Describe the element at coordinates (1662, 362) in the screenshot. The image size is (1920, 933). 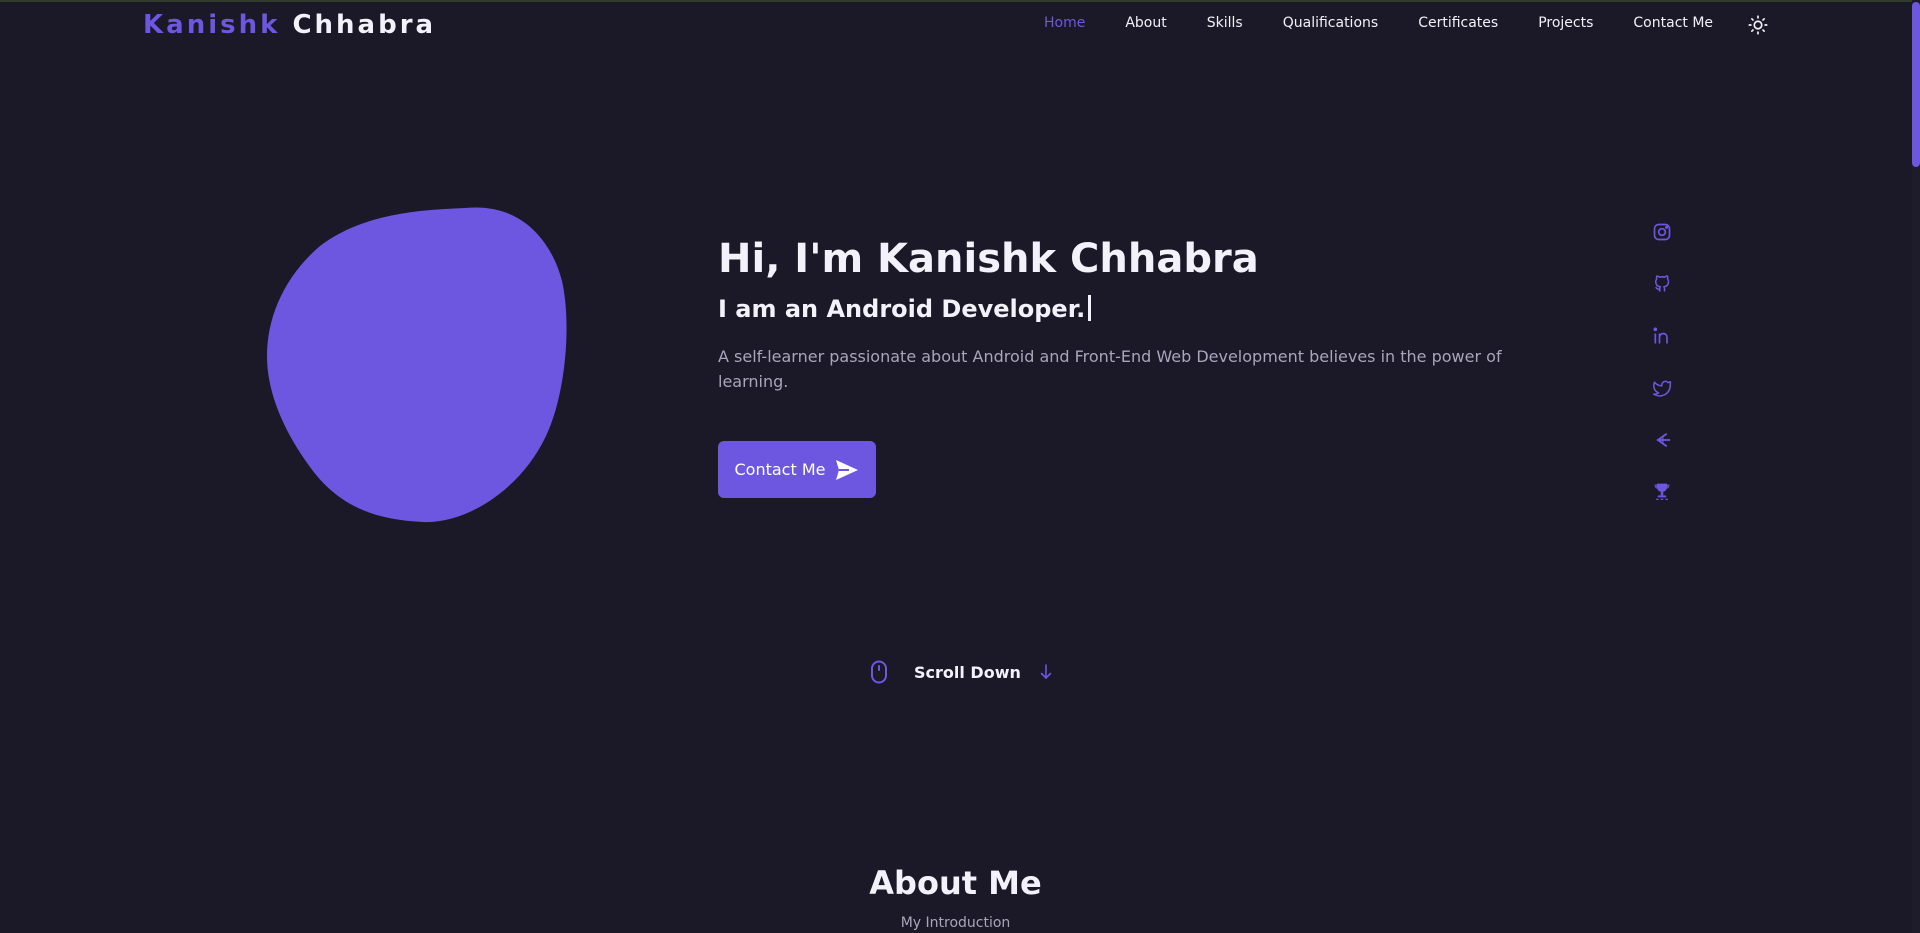
I see `social-links` at that location.